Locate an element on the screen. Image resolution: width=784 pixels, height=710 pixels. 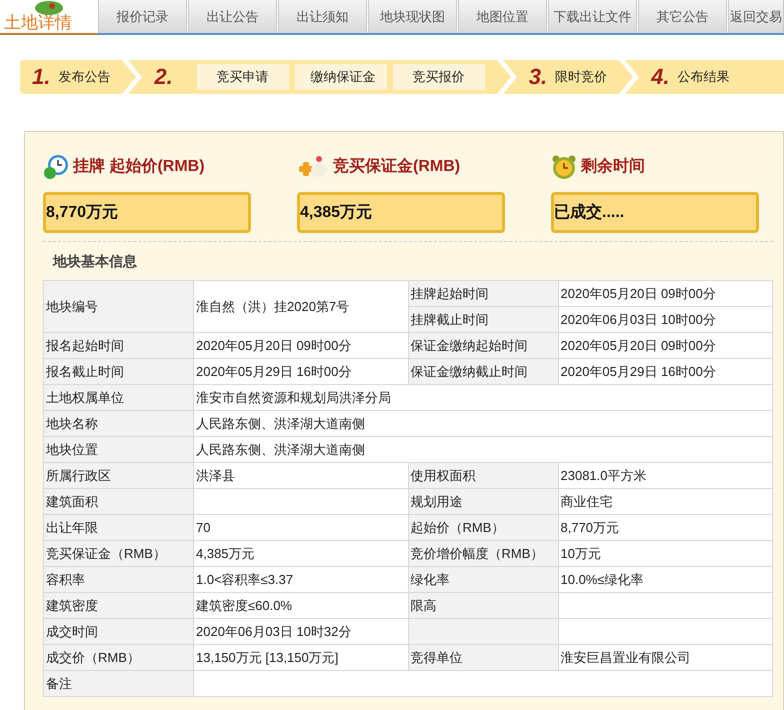
coins-icon is located at coordinates (313, 167).